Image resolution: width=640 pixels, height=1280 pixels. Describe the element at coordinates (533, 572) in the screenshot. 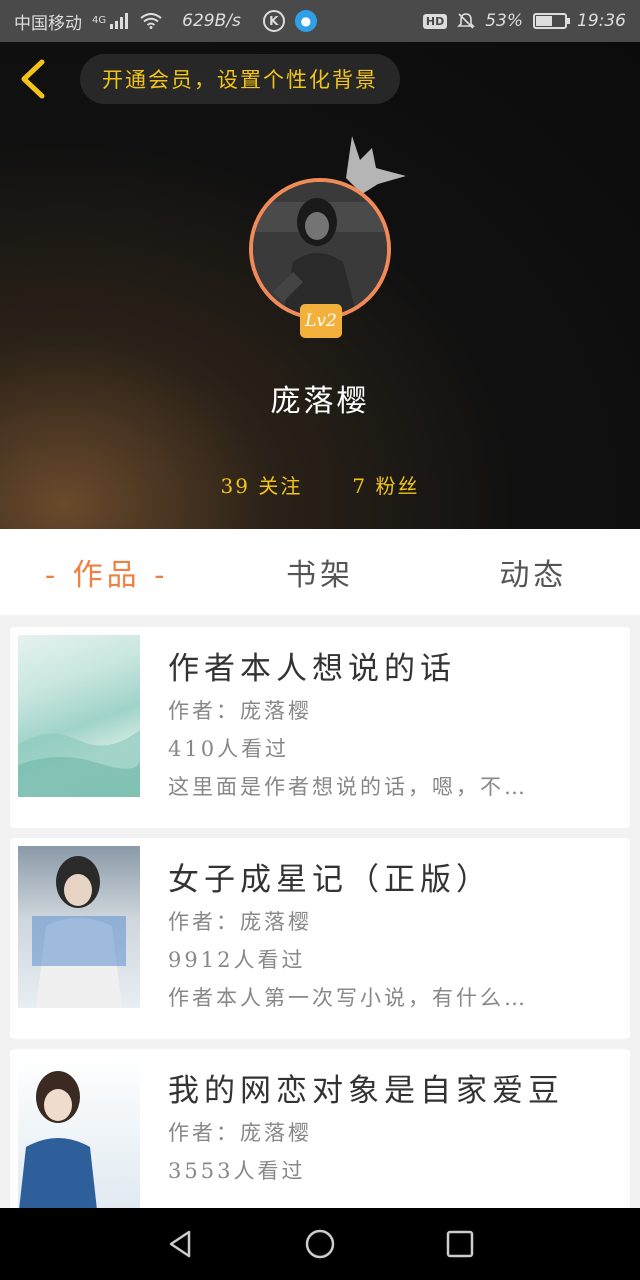

I see `tab-activity: 动态` at that location.